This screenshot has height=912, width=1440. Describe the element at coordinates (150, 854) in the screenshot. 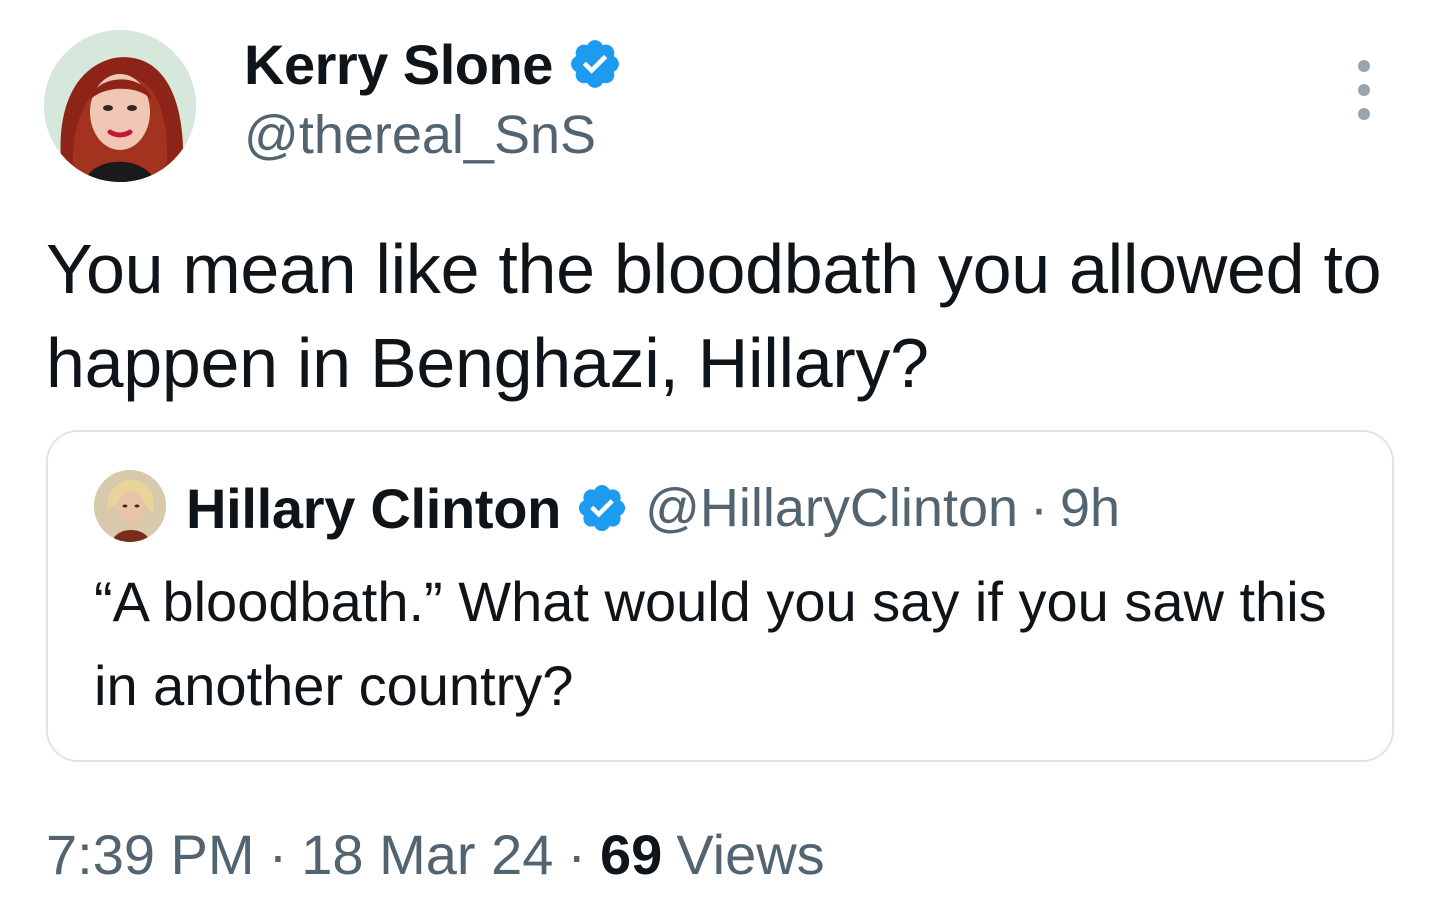

I see `tweet-time: 7:39 PM` at that location.